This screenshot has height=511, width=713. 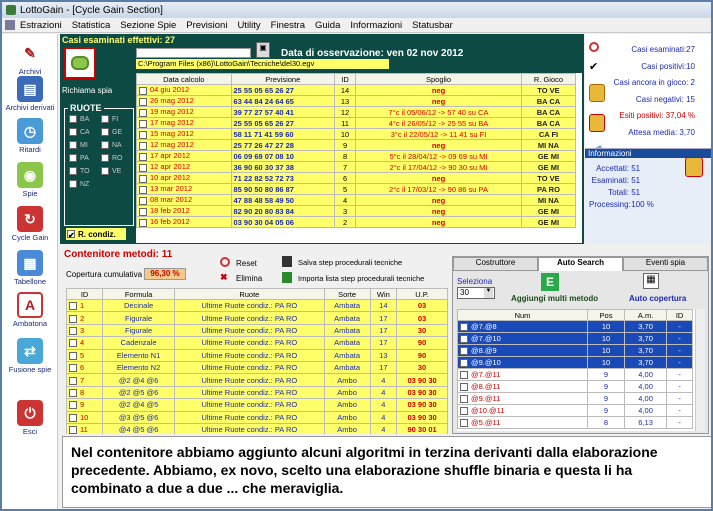 I want to click on aggiungi-button: Aggiungi multi metodo, so click(x=554, y=298).